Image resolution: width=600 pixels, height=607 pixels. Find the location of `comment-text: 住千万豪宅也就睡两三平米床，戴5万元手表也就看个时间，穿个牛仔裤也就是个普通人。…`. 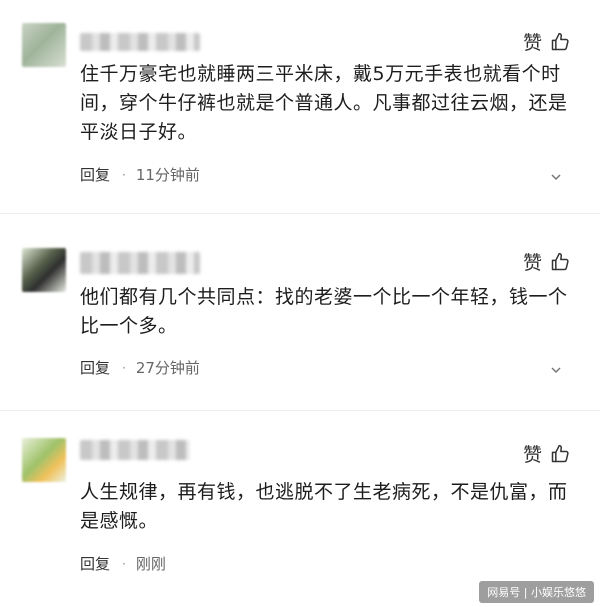

comment-text: 住千万豪宅也就睡两三平米床，戴5万元手表也就看个时间，穿个牛仔裤也就是个普通人。… is located at coordinates (324, 103).